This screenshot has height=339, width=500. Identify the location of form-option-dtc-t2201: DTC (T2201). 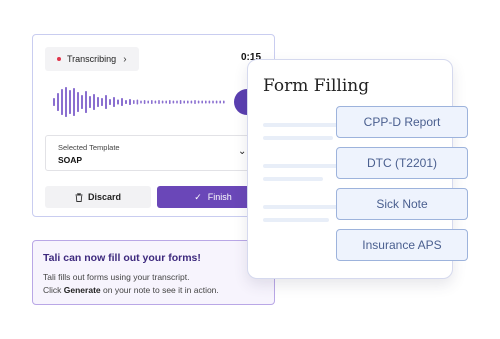
(402, 163).